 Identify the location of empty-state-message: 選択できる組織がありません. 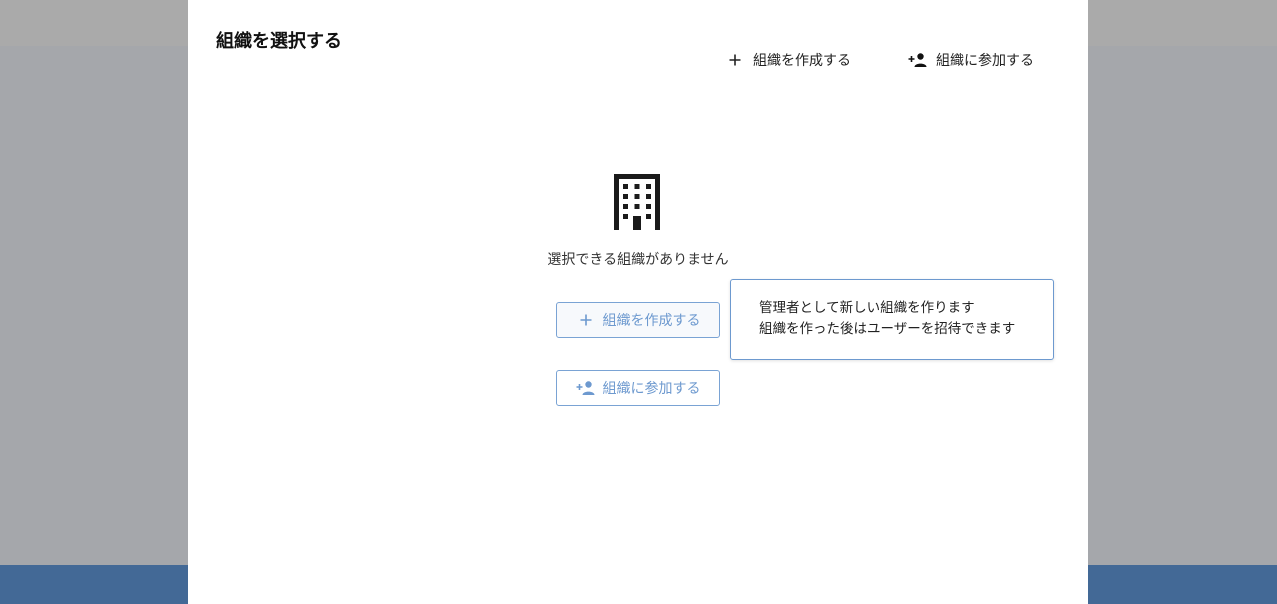
(638, 260).